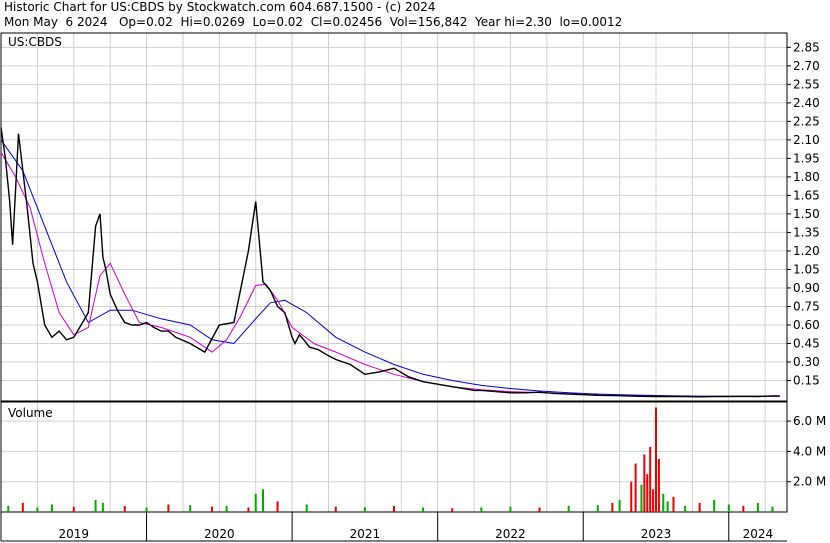 The width and height of the screenshot is (830, 543). I want to click on y-tick-label: 2.85, so click(806, 47).